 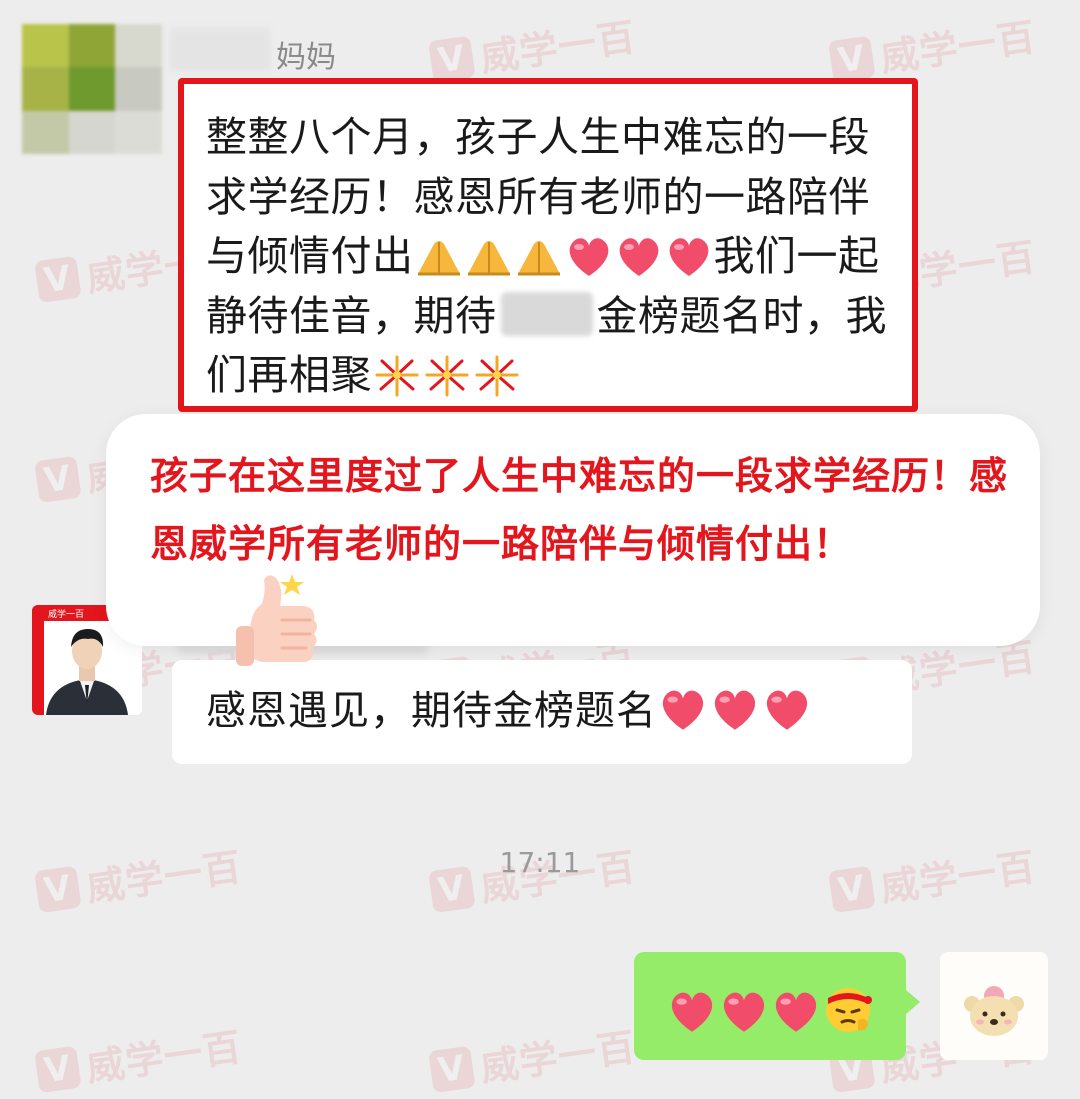 I want to click on callout-text: 孩子在这里度过了人生中难忘的一段求学经历！感恩威学所有老师的一路陪伴与倾情付出！, so click(x=579, y=510).